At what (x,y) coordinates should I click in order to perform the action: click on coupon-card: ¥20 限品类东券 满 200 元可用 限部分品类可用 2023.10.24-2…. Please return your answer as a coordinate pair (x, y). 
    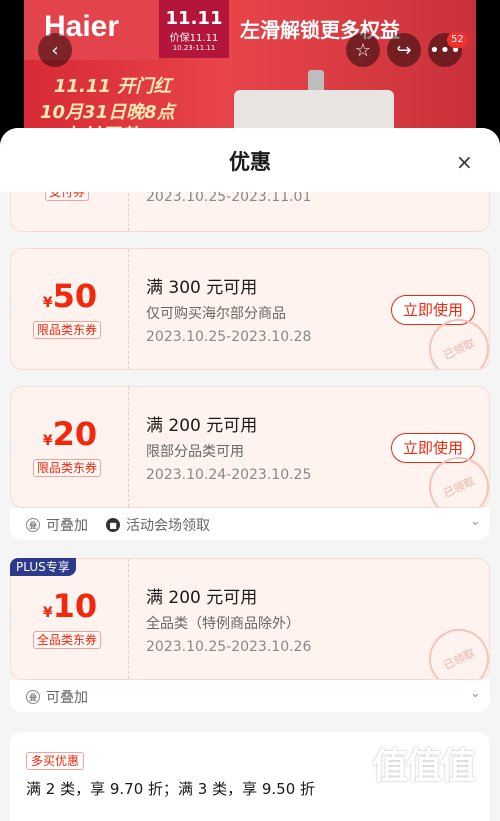
    Looking at the image, I should click on (250, 447).